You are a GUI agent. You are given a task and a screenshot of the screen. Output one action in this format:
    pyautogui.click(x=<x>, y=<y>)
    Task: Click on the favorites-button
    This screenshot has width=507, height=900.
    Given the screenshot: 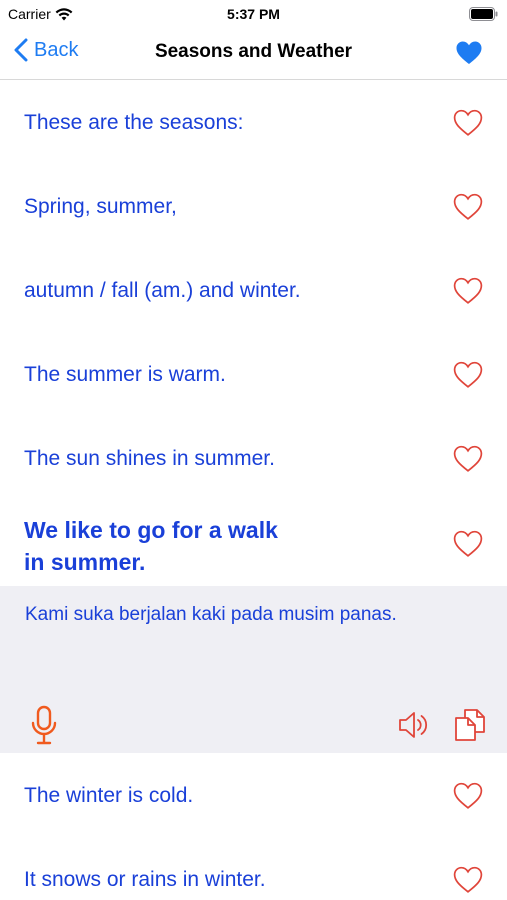 What is the action you would take?
    pyautogui.click(x=469, y=55)
    